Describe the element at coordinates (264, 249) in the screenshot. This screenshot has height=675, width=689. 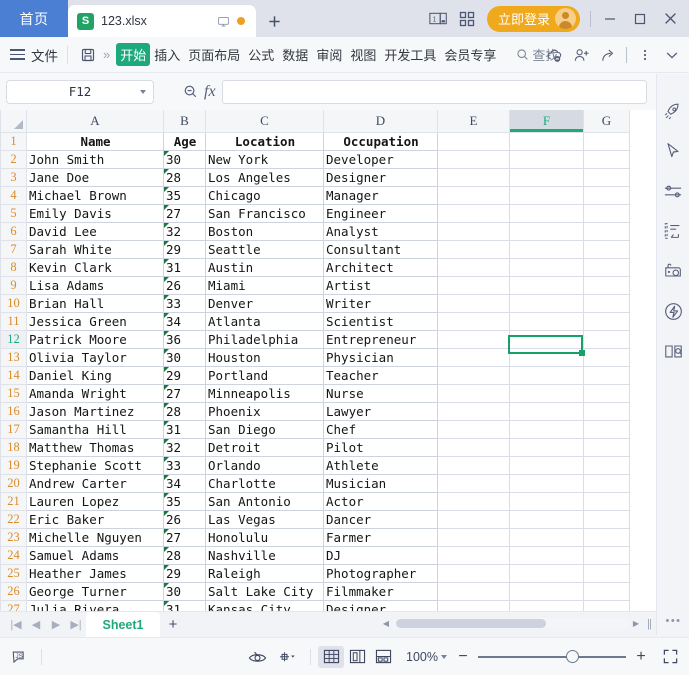
I see `cell-C7: Seattle` at that location.